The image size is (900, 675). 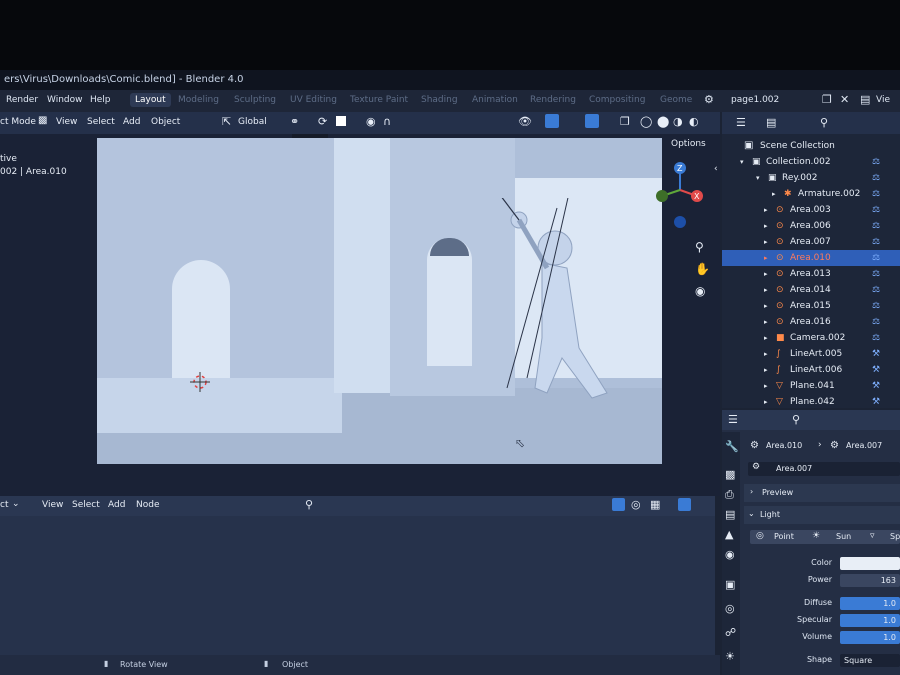 I want to click on shading-material-icon: ◑, so click(x=678, y=121).